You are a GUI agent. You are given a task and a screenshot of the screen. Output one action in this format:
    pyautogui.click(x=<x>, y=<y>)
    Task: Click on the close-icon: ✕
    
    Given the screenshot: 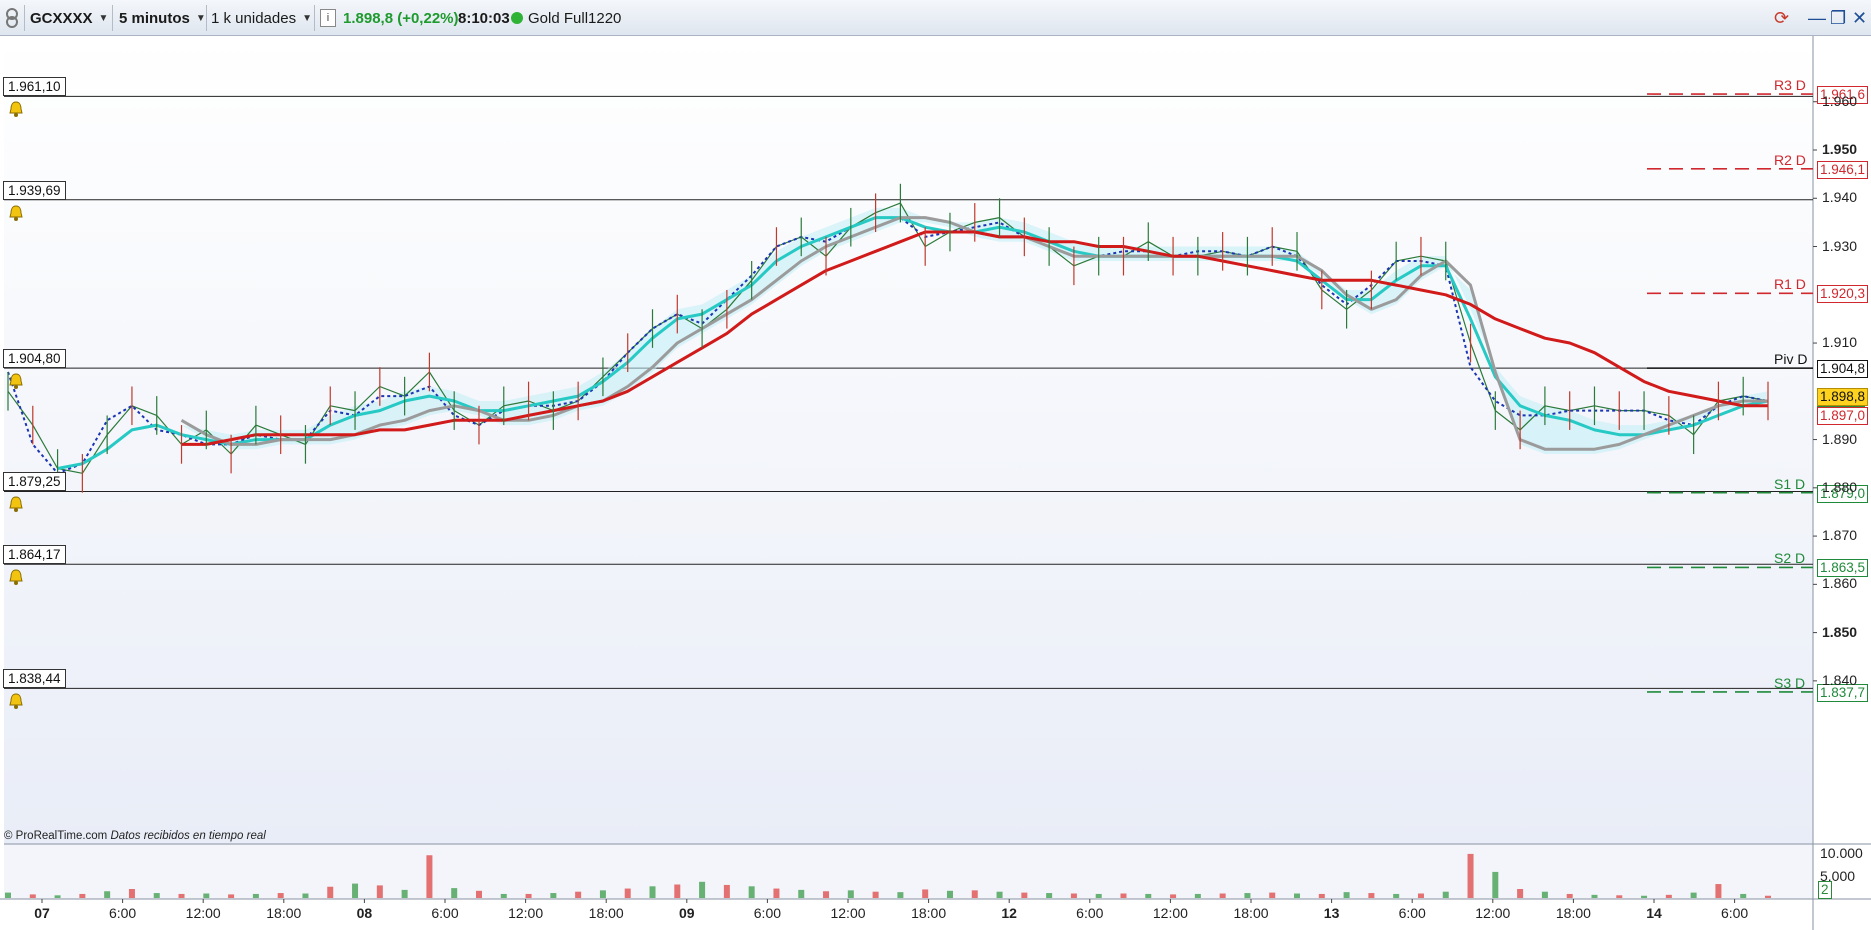 What is the action you would take?
    pyautogui.click(x=1859, y=18)
    